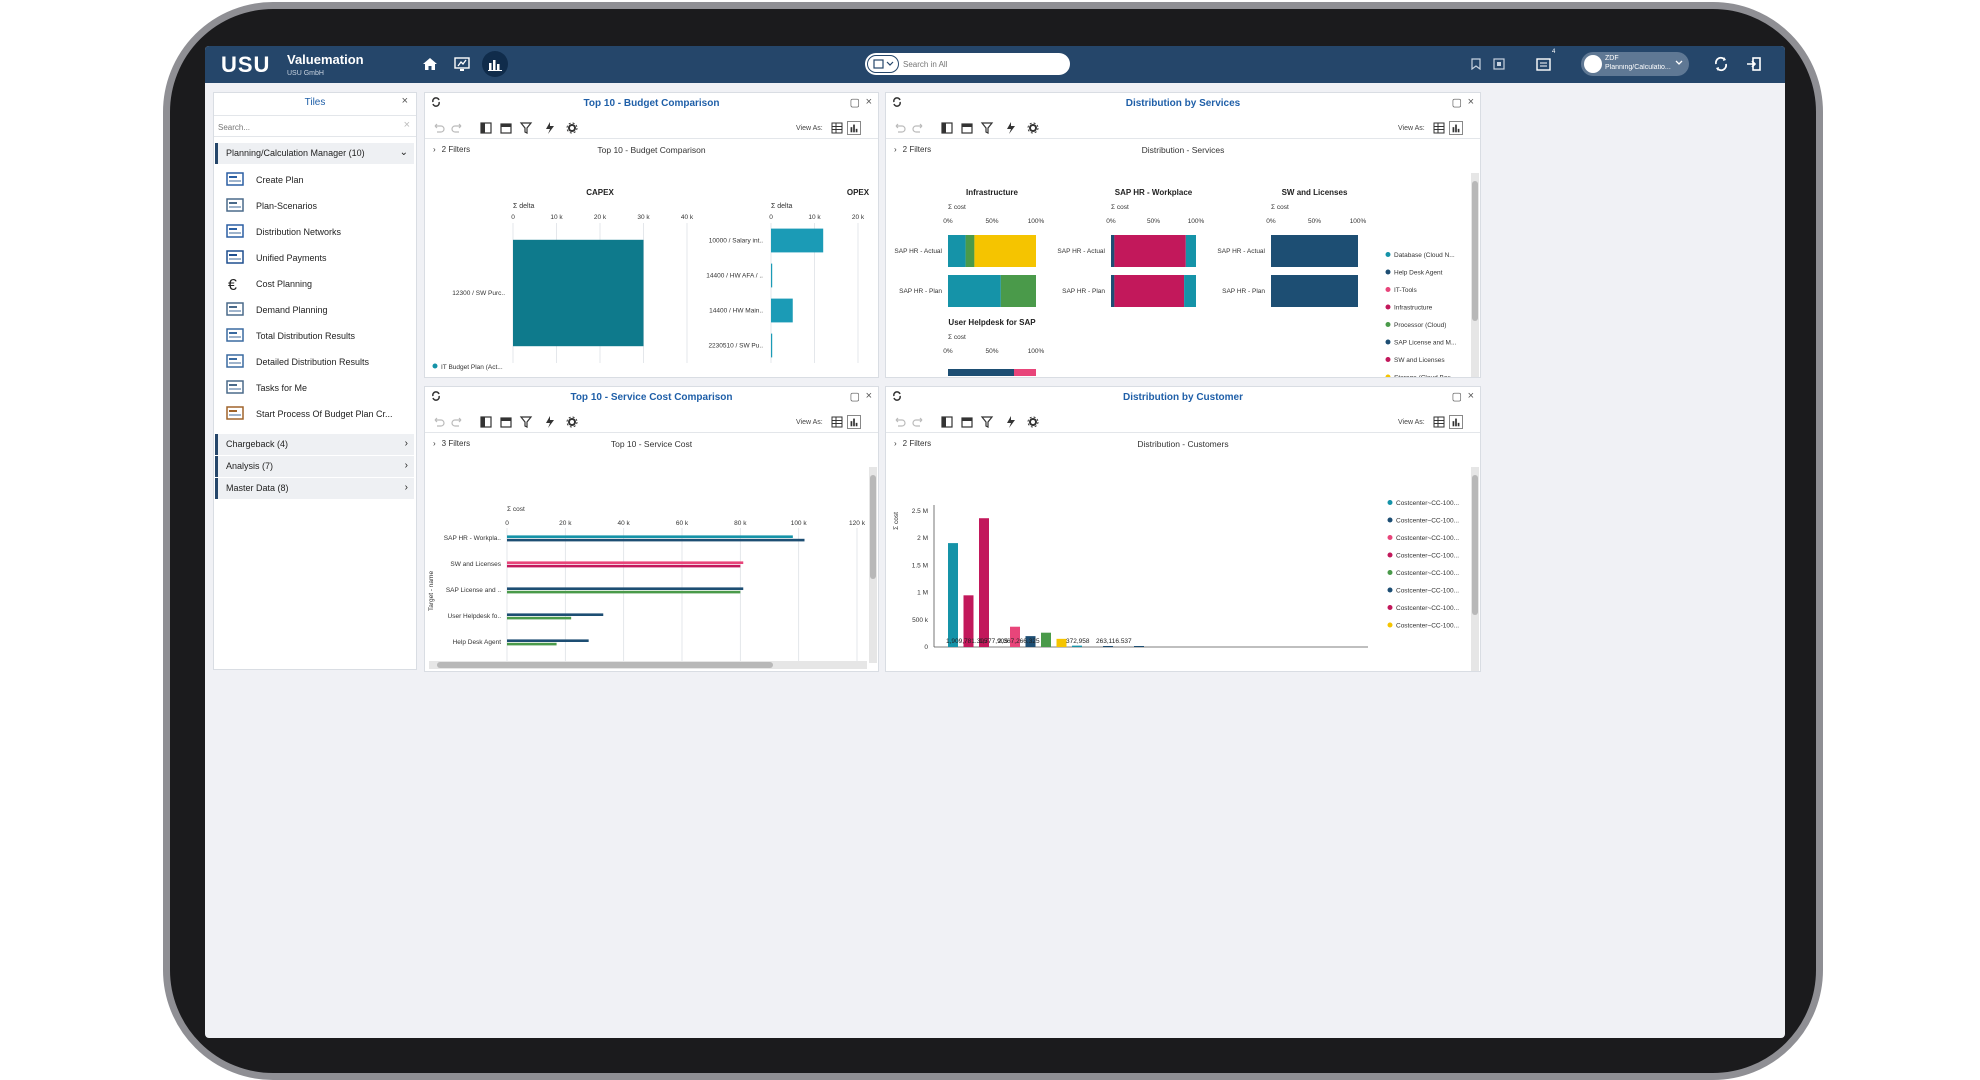 The image size is (1980, 1080). I want to click on group-analysis: Analysis (7) ›, so click(314, 466).